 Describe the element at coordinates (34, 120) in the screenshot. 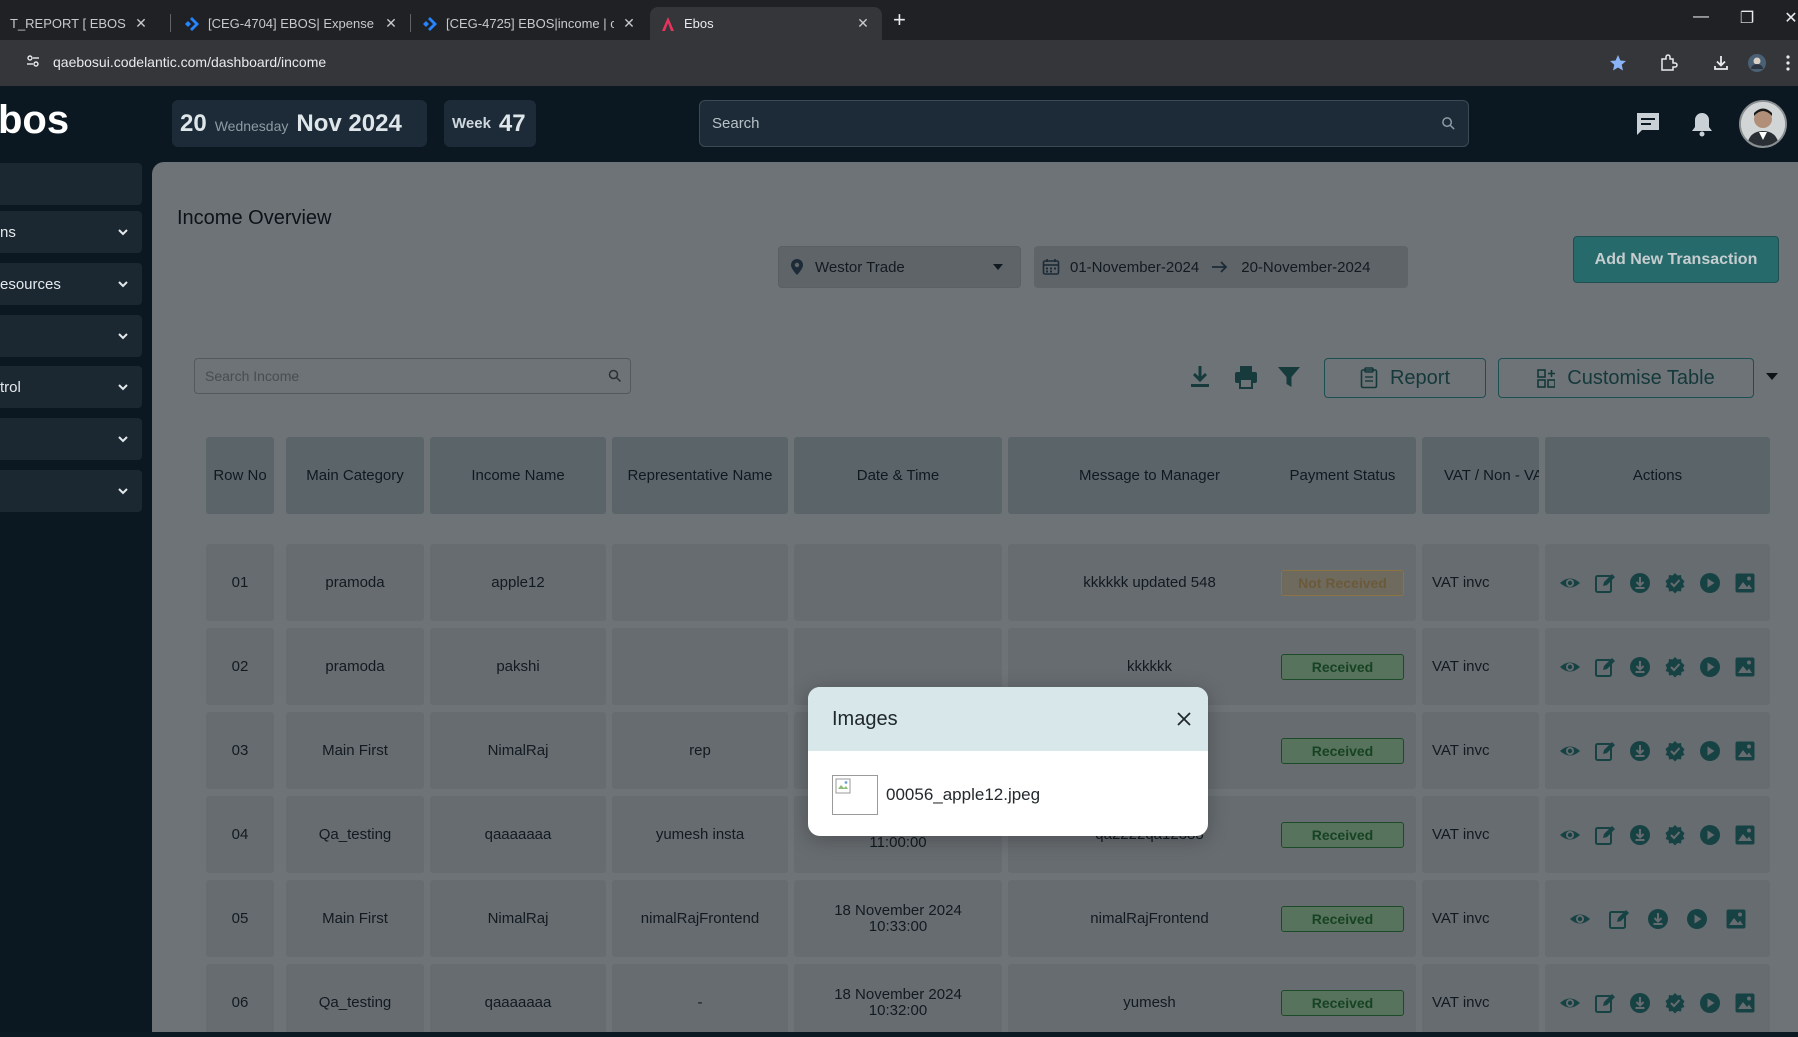

I see `app-logo: bos` at that location.